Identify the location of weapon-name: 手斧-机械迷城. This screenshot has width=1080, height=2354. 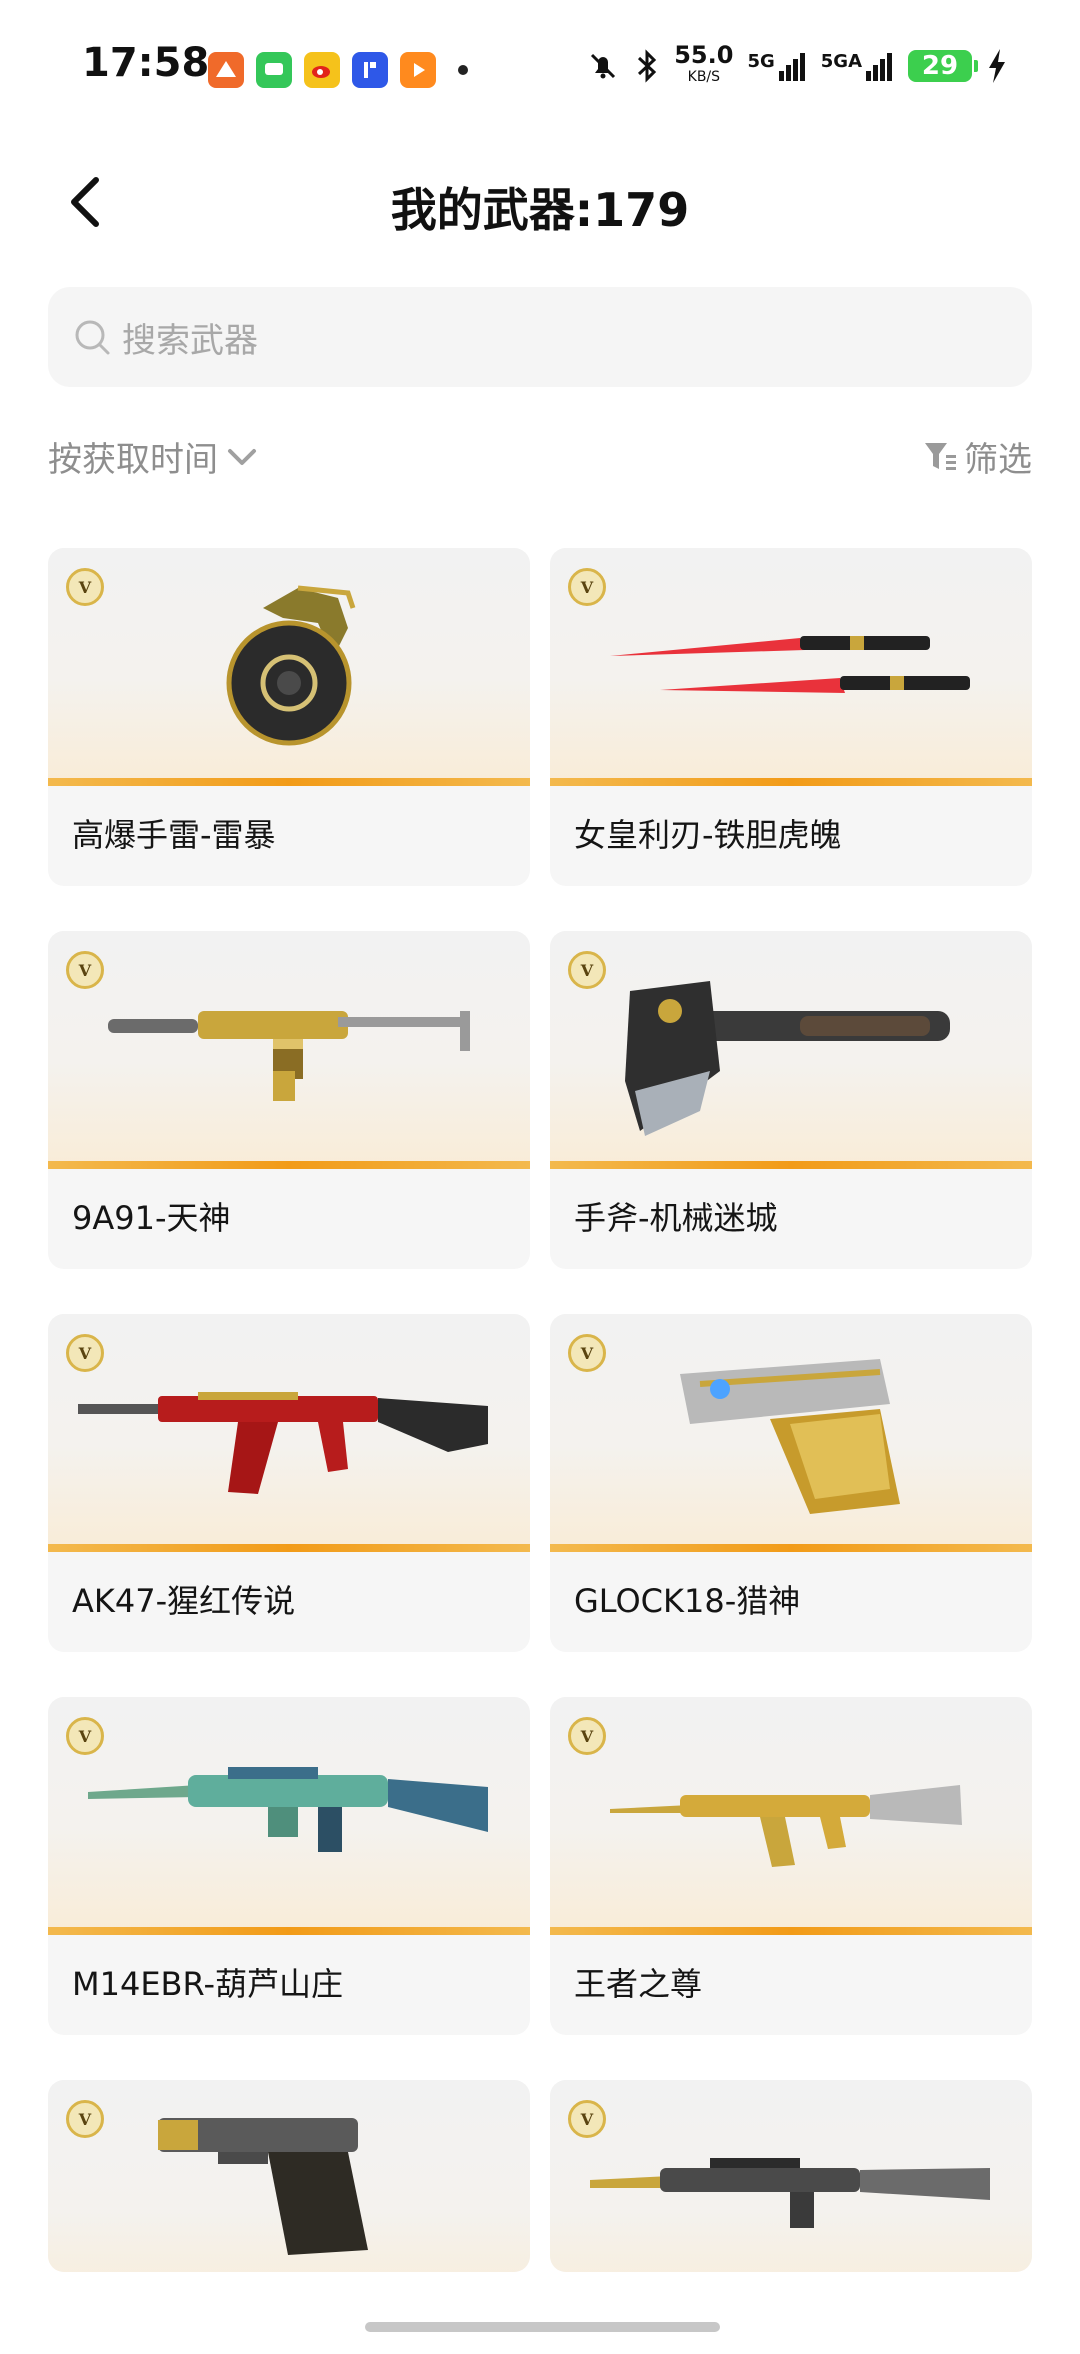
(676, 1218).